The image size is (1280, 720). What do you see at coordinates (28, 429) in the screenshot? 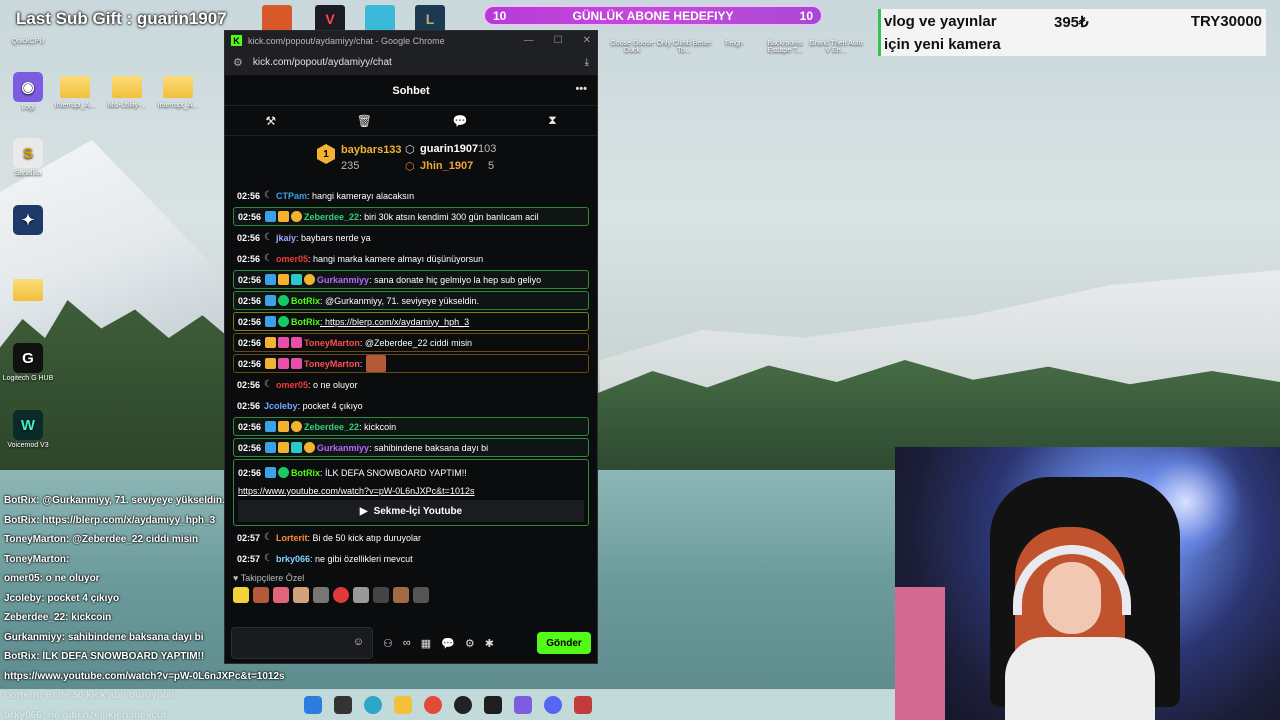
I see `desktop-icon-voicemod: W Voicemod V3` at bounding box center [28, 429].